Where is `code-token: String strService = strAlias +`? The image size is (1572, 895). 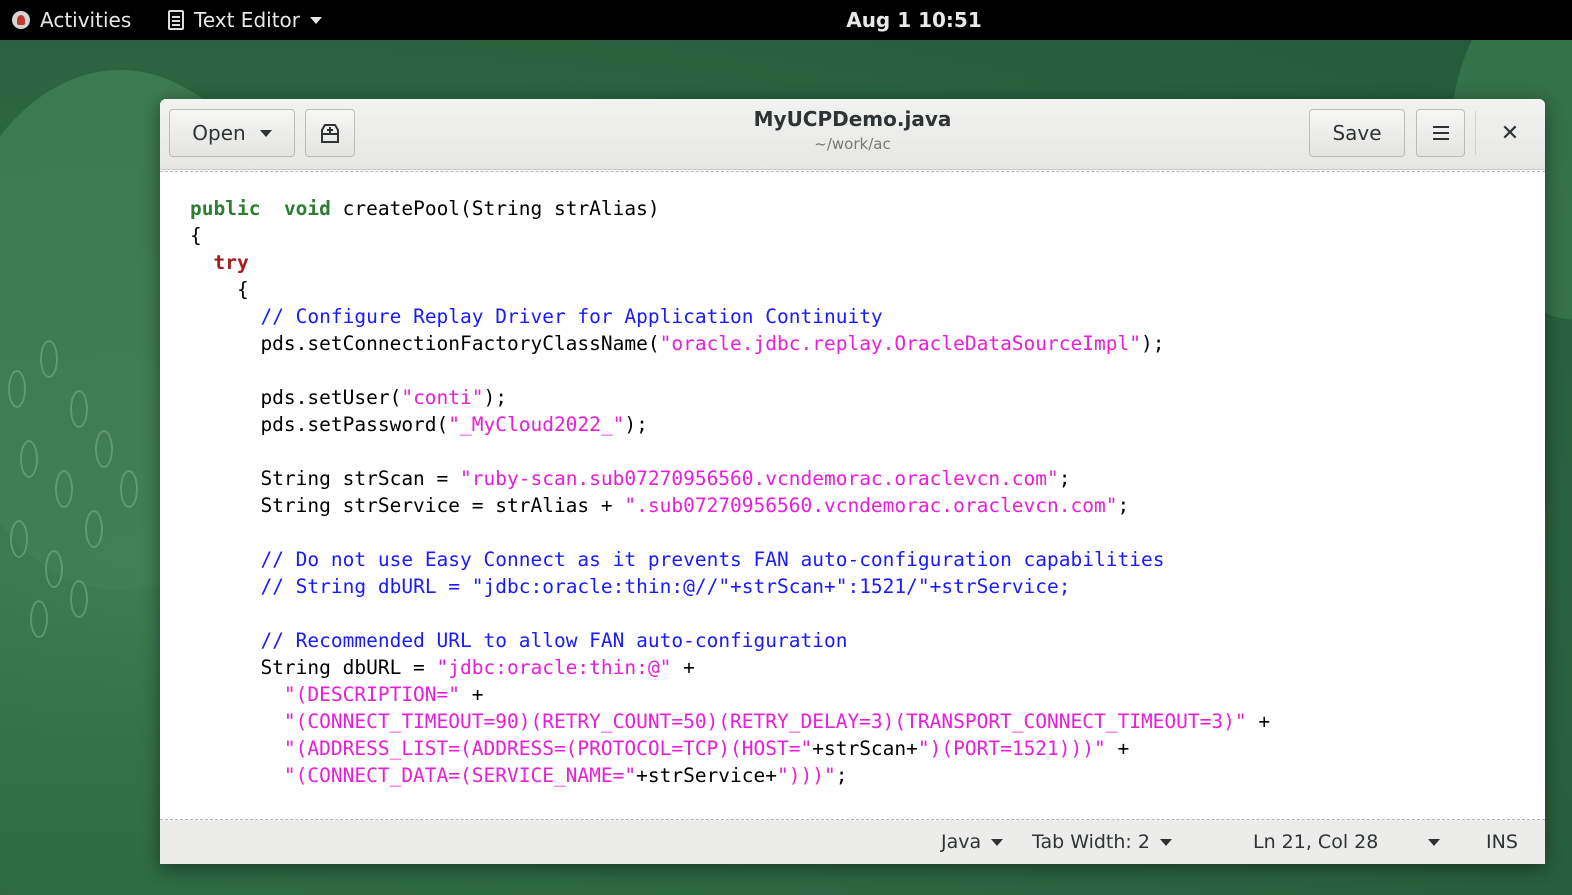
code-token: String strService = strAlias + is located at coordinates (407, 505).